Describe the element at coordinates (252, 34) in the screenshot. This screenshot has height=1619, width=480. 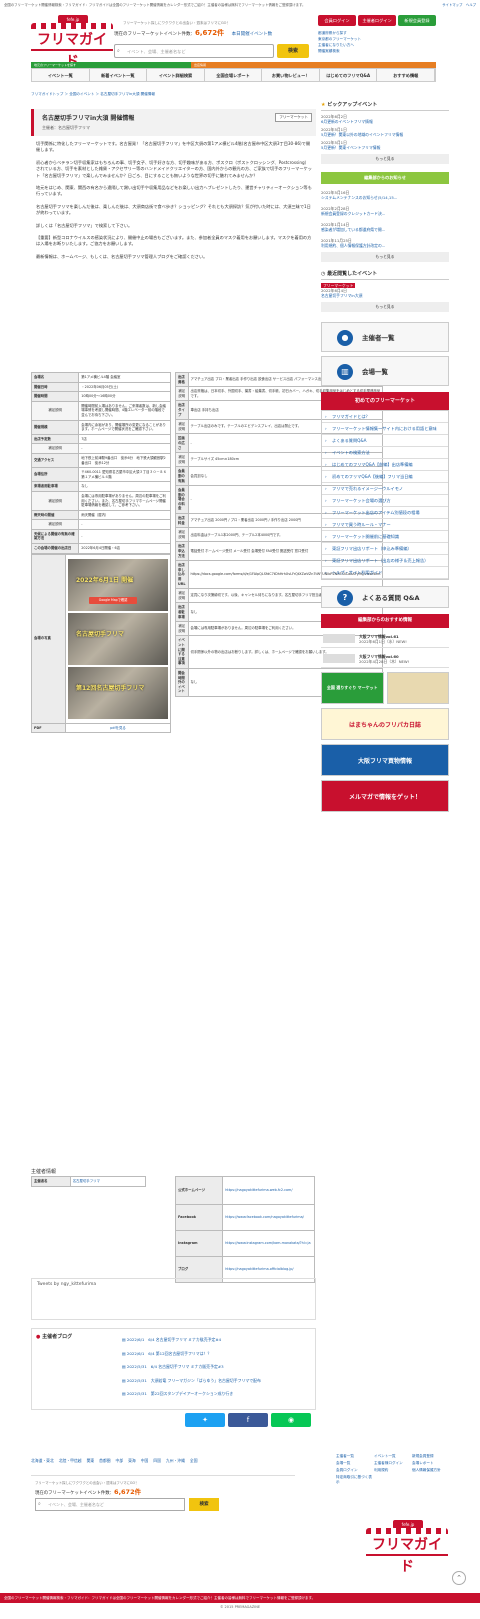
I see `today-events-link: 本日開催イベント数` at that location.